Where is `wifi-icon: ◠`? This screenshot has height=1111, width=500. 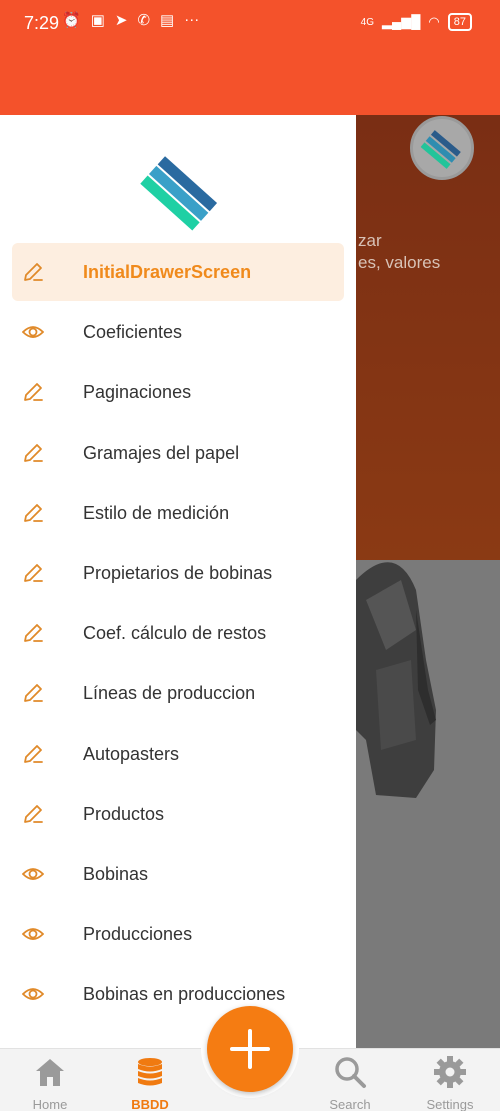 wifi-icon: ◠ is located at coordinates (434, 21).